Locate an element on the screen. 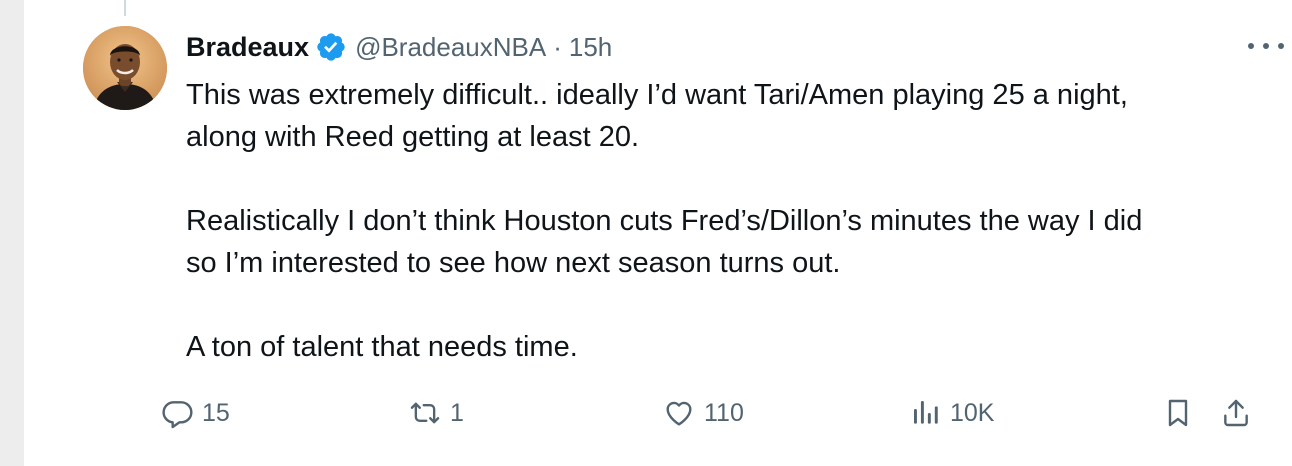  repost-icon is located at coordinates (425, 413).